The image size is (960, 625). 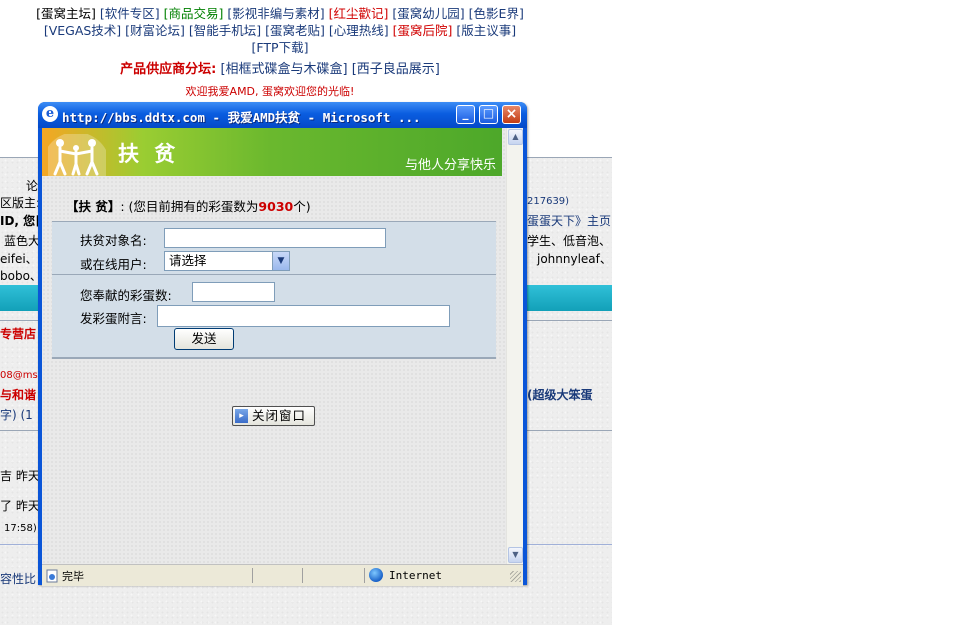 I want to click on maximize-icon: □, so click(x=488, y=113).